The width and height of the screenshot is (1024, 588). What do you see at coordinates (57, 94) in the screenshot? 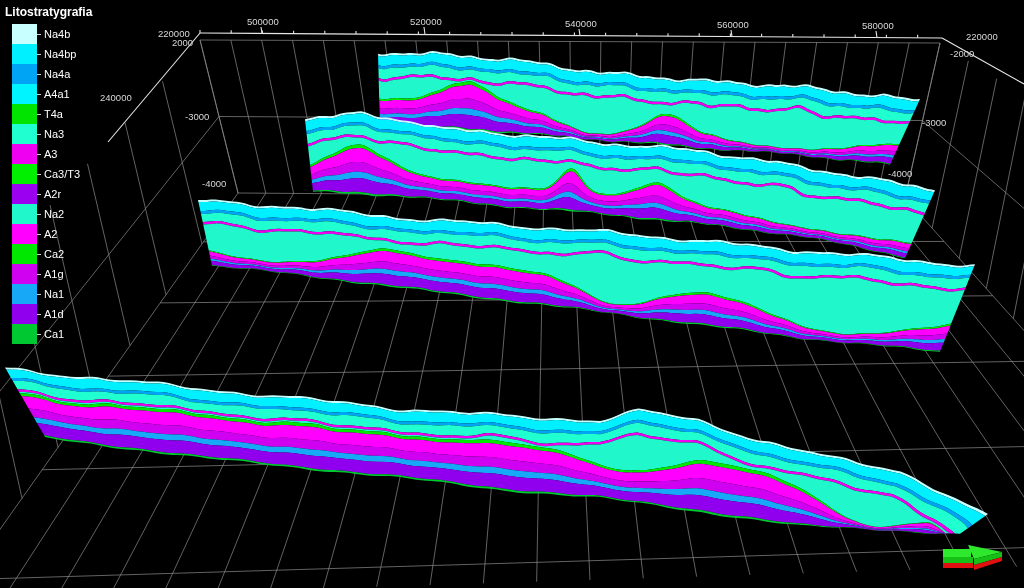
I see `legend-label: A4a1` at bounding box center [57, 94].